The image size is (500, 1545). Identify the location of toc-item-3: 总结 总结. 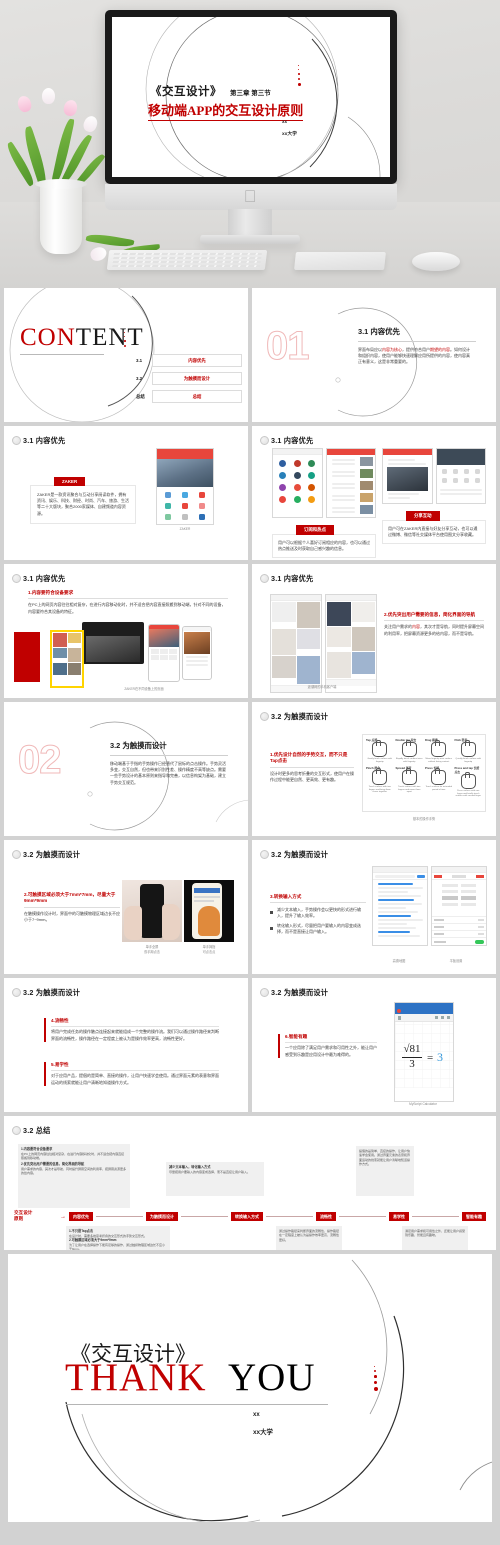
(189, 396).